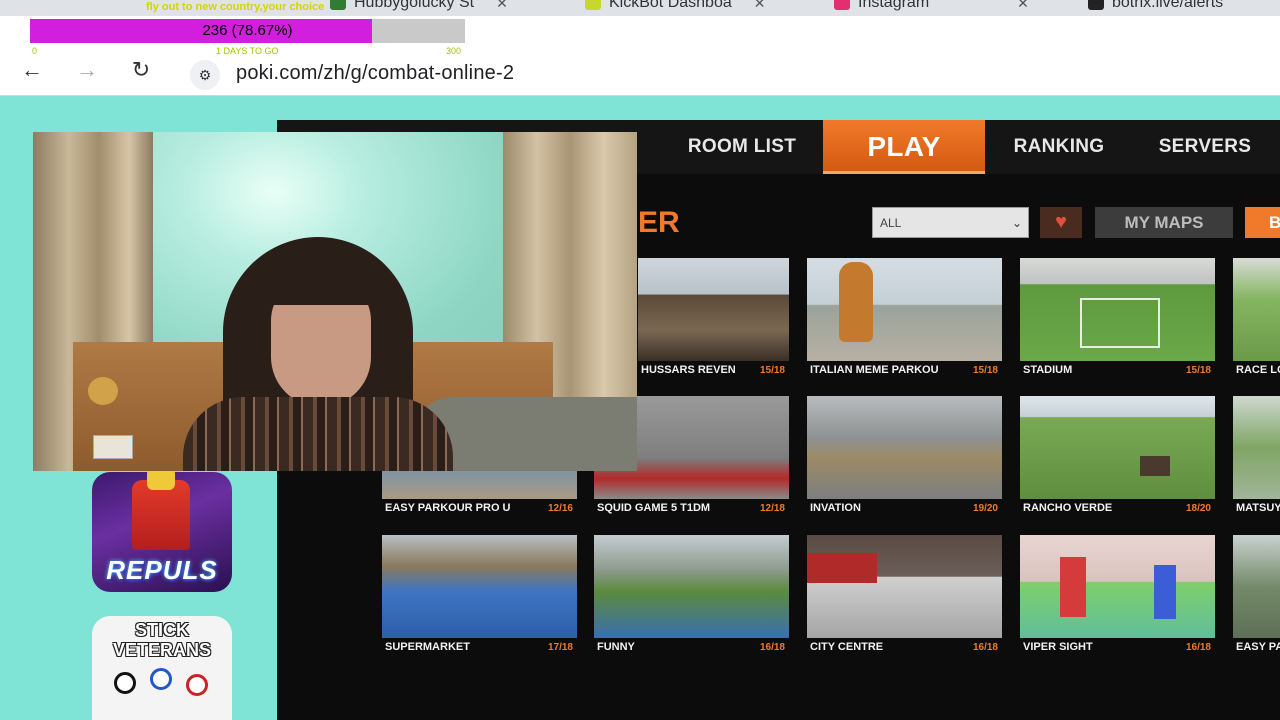  Describe the element at coordinates (427, 647) in the screenshot. I see `map-name: SUPERMARKET` at that location.